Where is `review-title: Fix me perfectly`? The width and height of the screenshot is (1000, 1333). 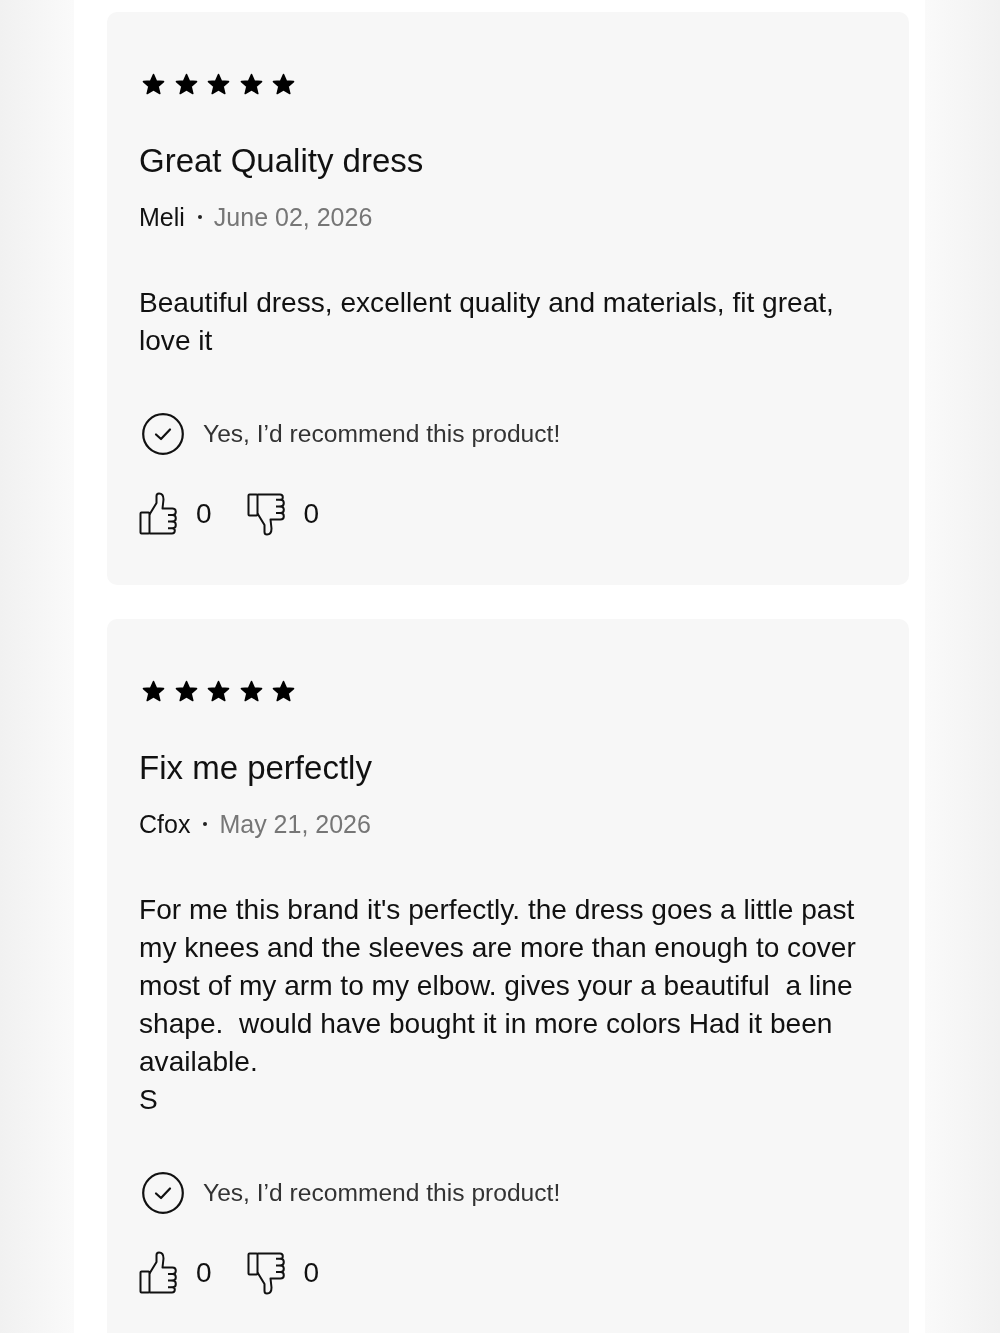
review-title: Fix me perfectly is located at coordinates (255, 768).